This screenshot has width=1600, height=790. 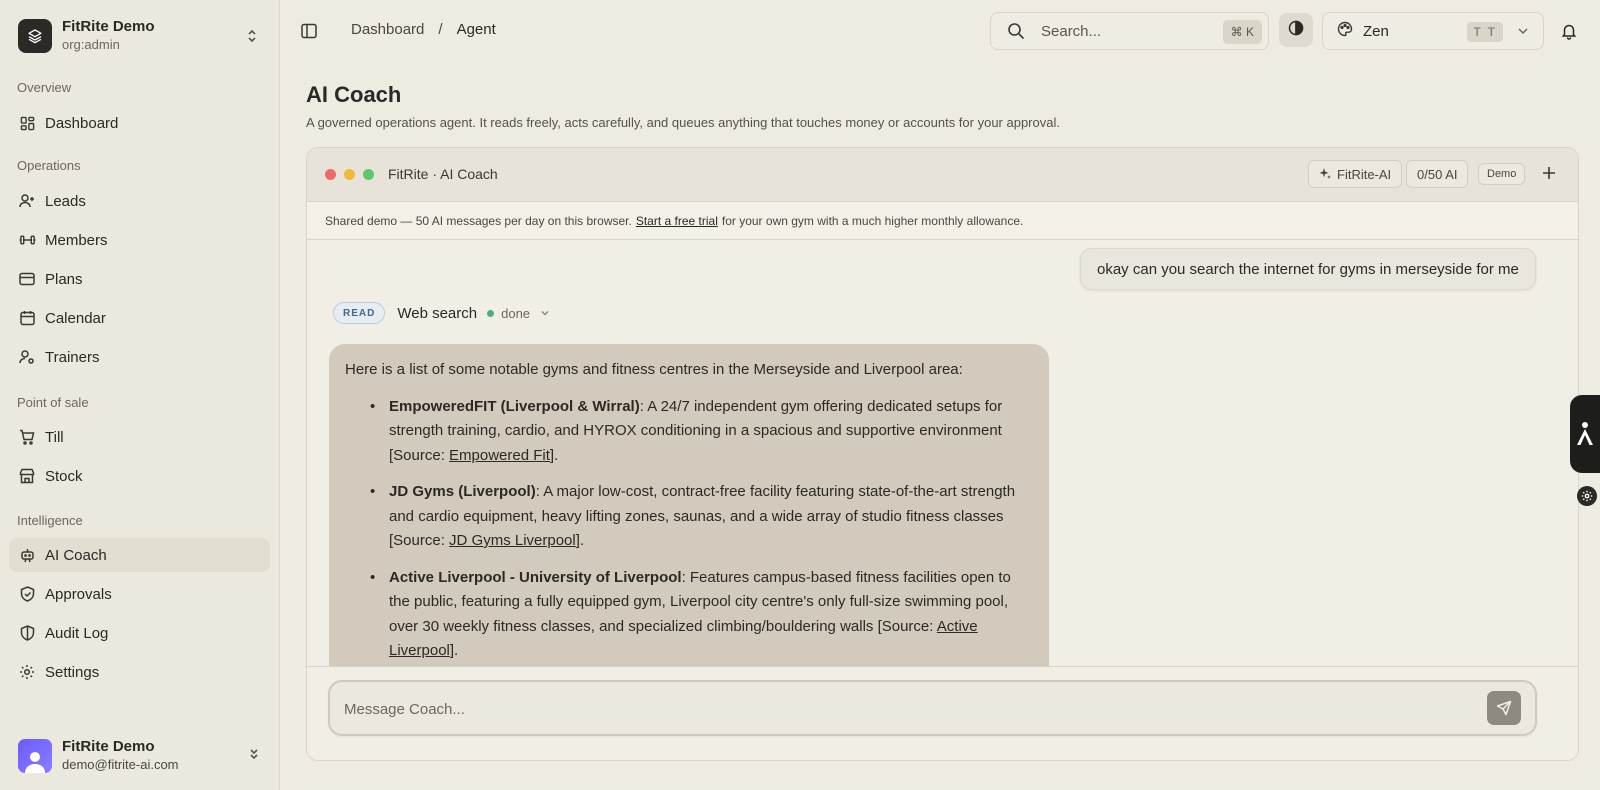 What do you see at coordinates (120, 764) in the screenshot?
I see `user-email: demo@fitrite-ai.com` at bounding box center [120, 764].